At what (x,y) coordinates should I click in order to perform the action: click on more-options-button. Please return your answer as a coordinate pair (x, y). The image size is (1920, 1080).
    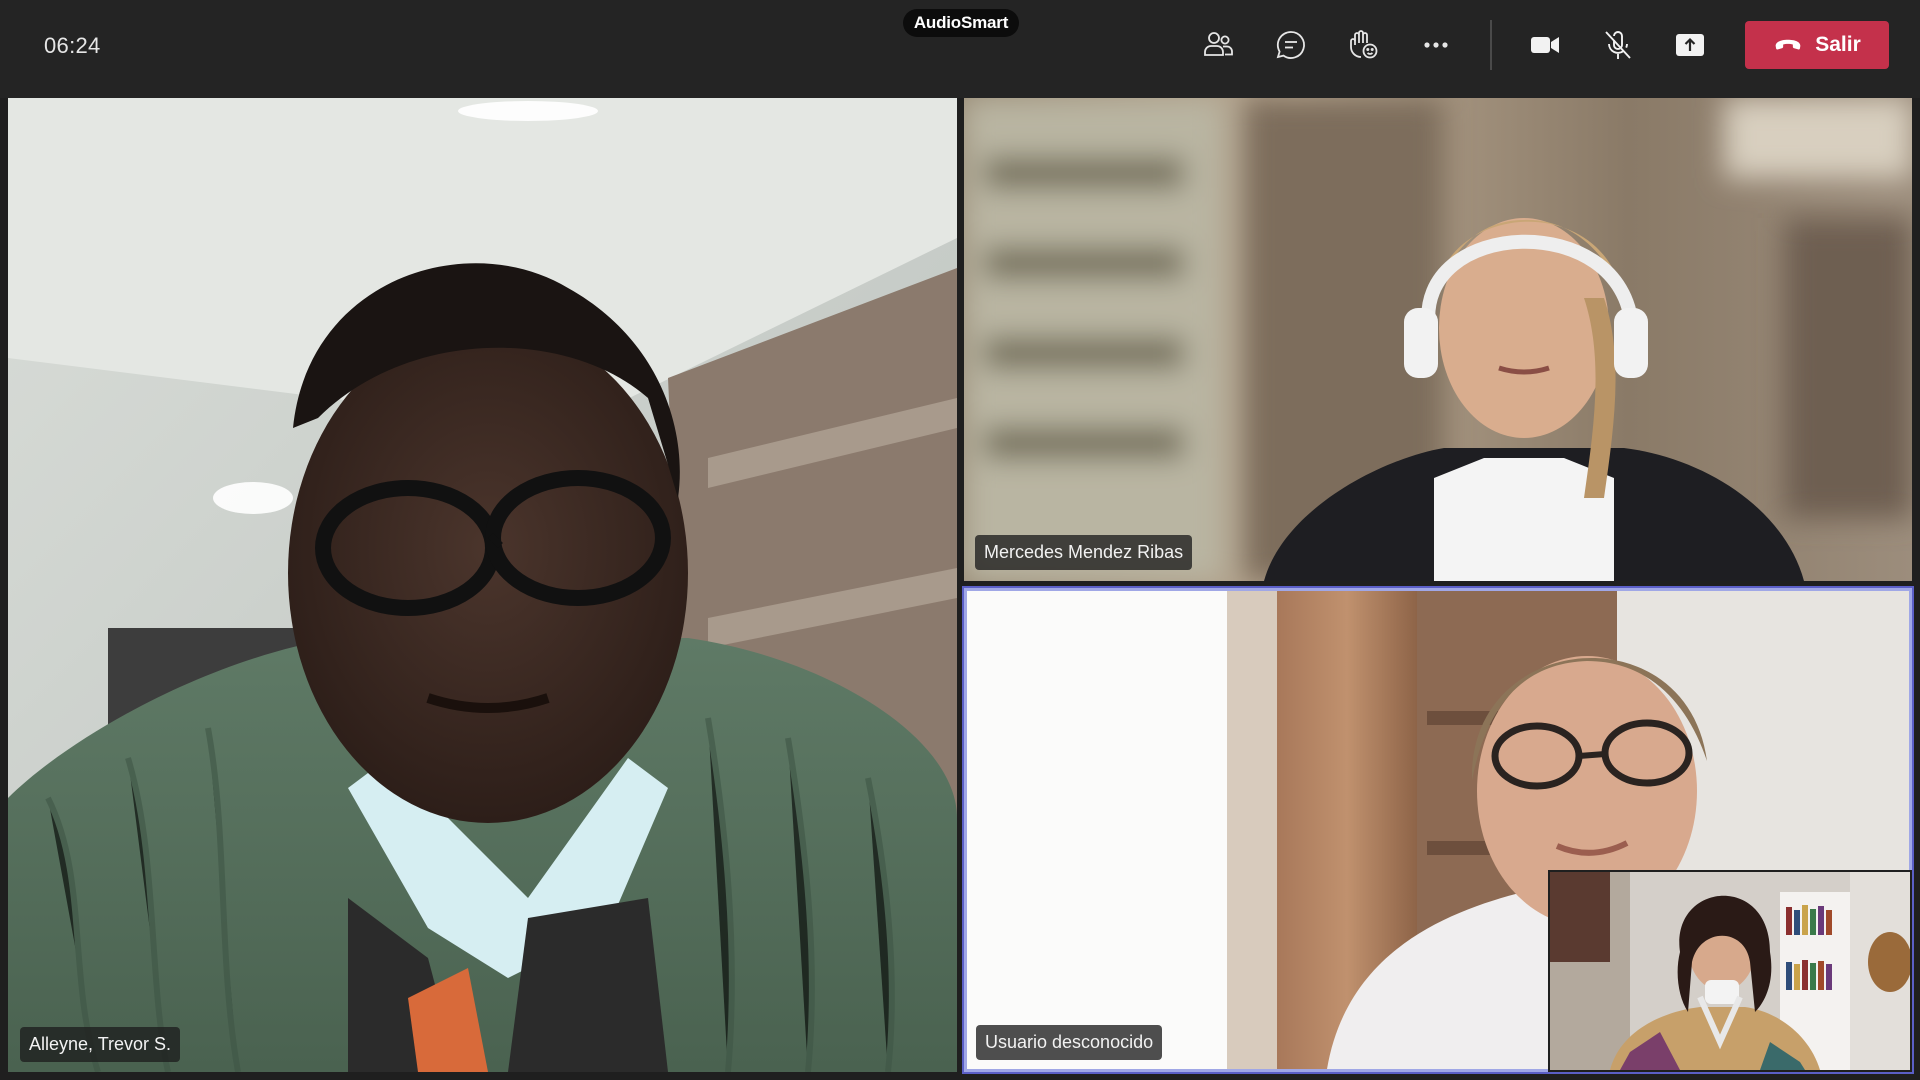
    Looking at the image, I should click on (1436, 45).